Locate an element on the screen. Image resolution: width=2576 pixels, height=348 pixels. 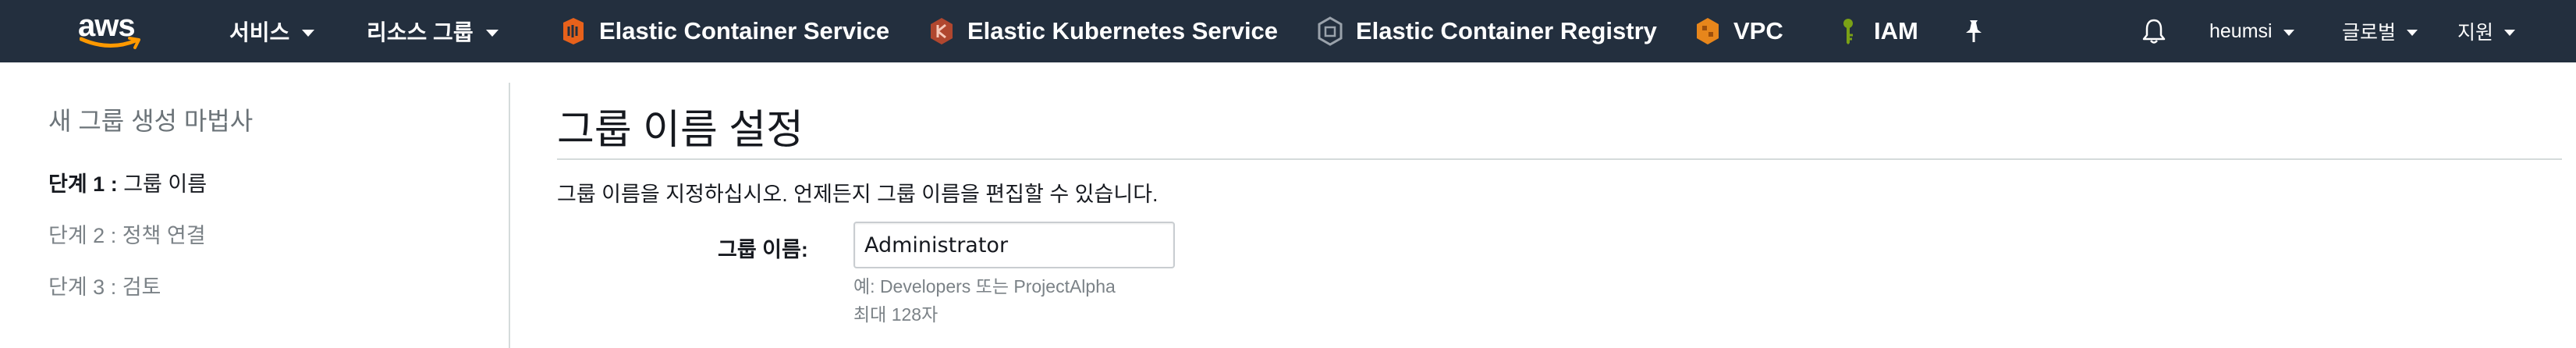
pin-shortcuts-button is located at coordinates (1974, 31).